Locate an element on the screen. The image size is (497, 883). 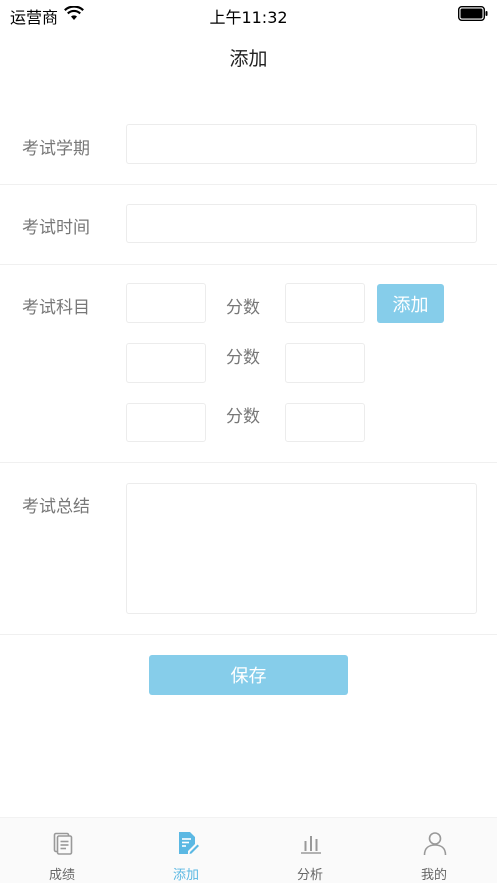
status-bar: 运营商 上午11:32 is located at coordinates (248, 14).